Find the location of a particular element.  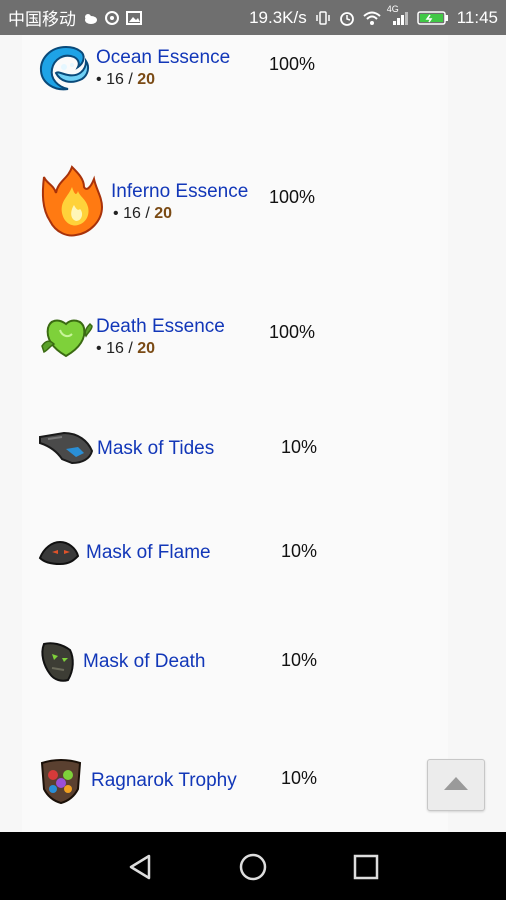

item-name-link: Ocean Essence is located at coordinates (163, 58).